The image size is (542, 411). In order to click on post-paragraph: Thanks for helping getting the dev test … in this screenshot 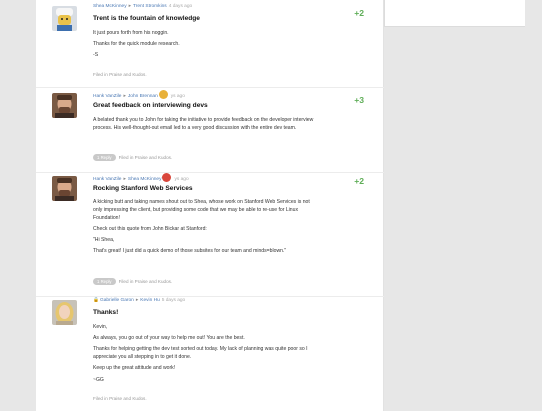, I will do `click(200, 353)`.